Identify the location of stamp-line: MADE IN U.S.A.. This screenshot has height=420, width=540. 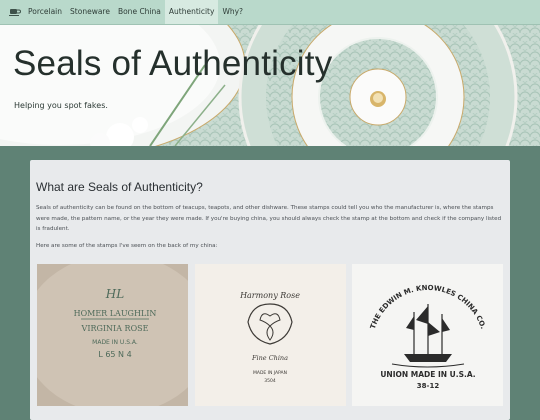
(115, 342).